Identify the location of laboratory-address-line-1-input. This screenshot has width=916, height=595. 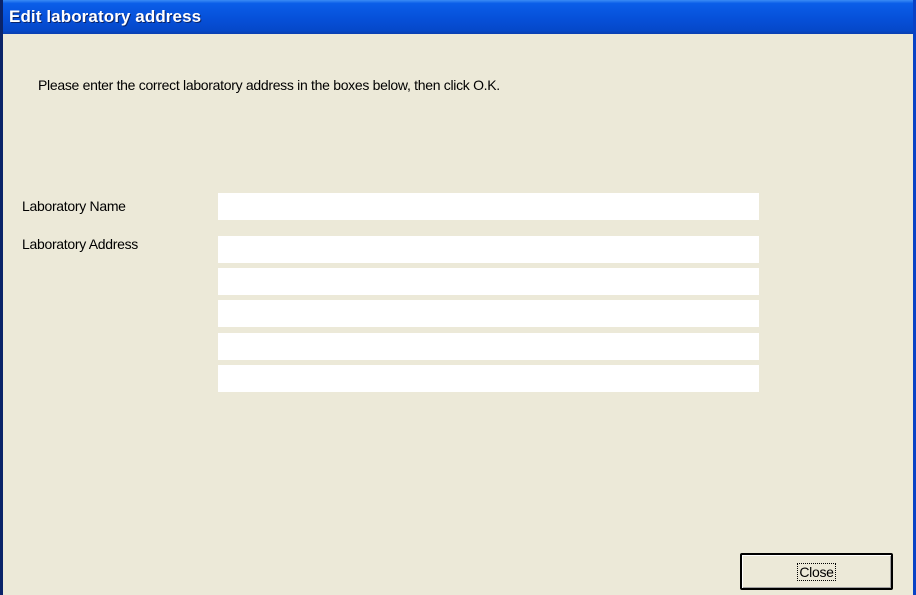
(488, 249).